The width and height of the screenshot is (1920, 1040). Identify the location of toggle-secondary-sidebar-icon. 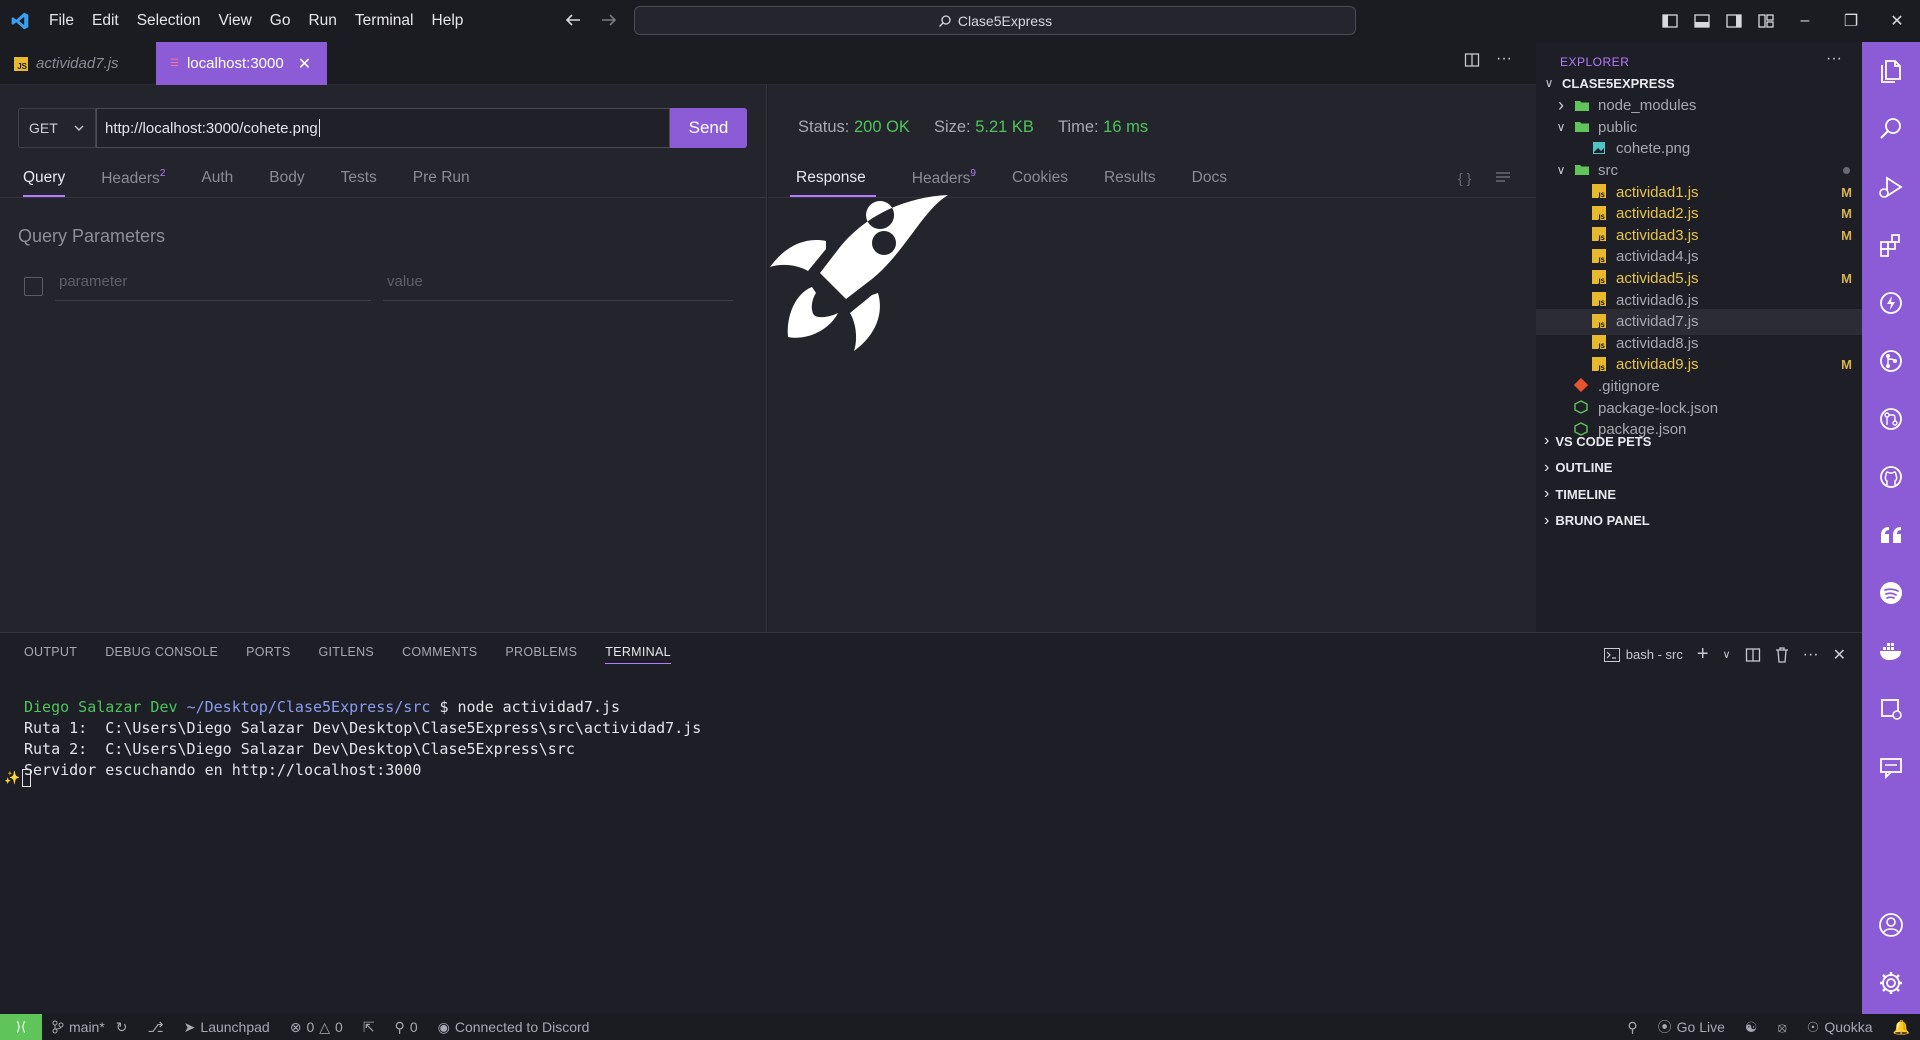
(1734, 21).